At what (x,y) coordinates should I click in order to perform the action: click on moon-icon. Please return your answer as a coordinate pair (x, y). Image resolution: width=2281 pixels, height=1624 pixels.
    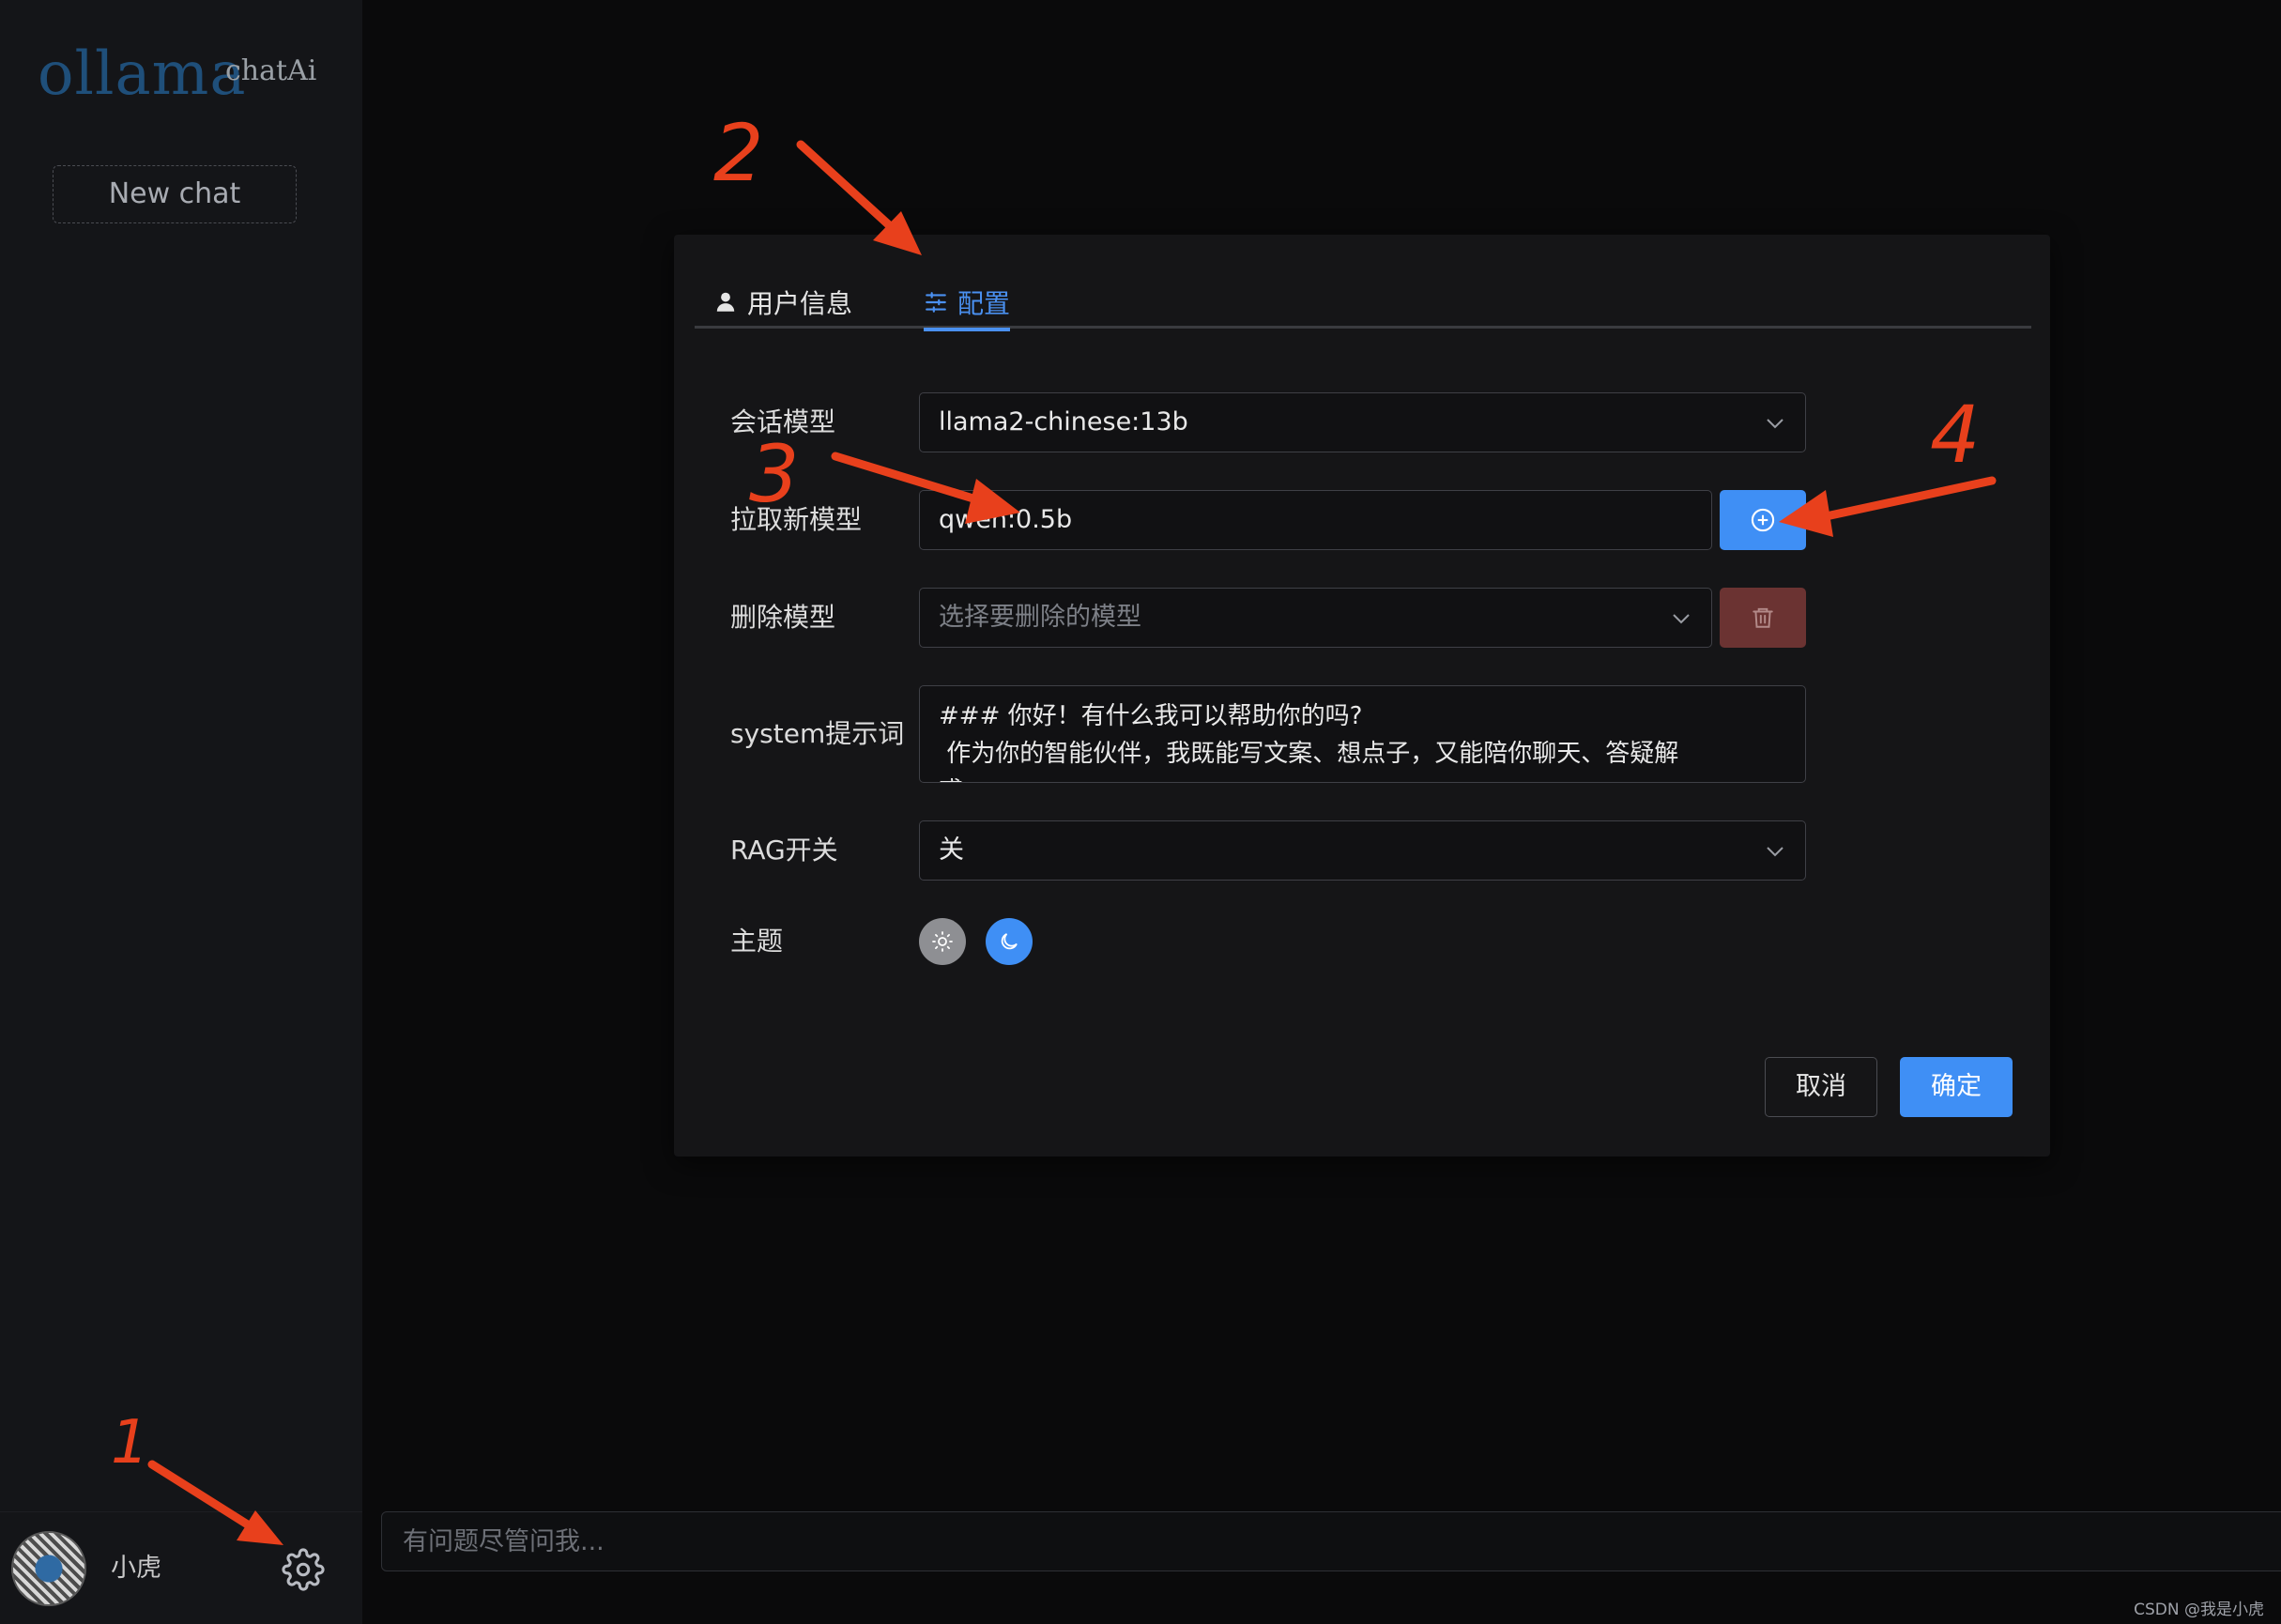
    Looking at the image, I should click on (1010, 941).